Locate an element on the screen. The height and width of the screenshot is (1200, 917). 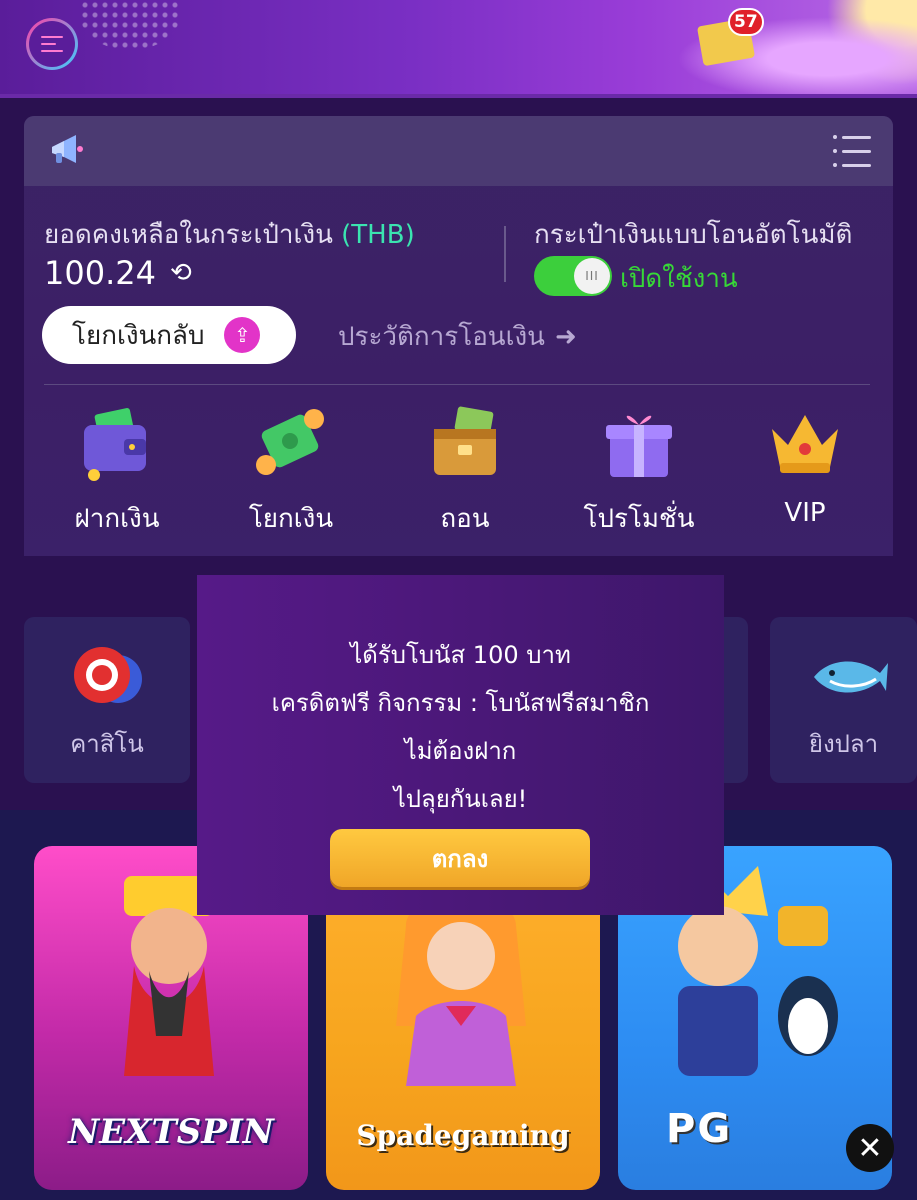
withdraw-back-label: โยกเงินกลับ is located at coordinates (138, 335).